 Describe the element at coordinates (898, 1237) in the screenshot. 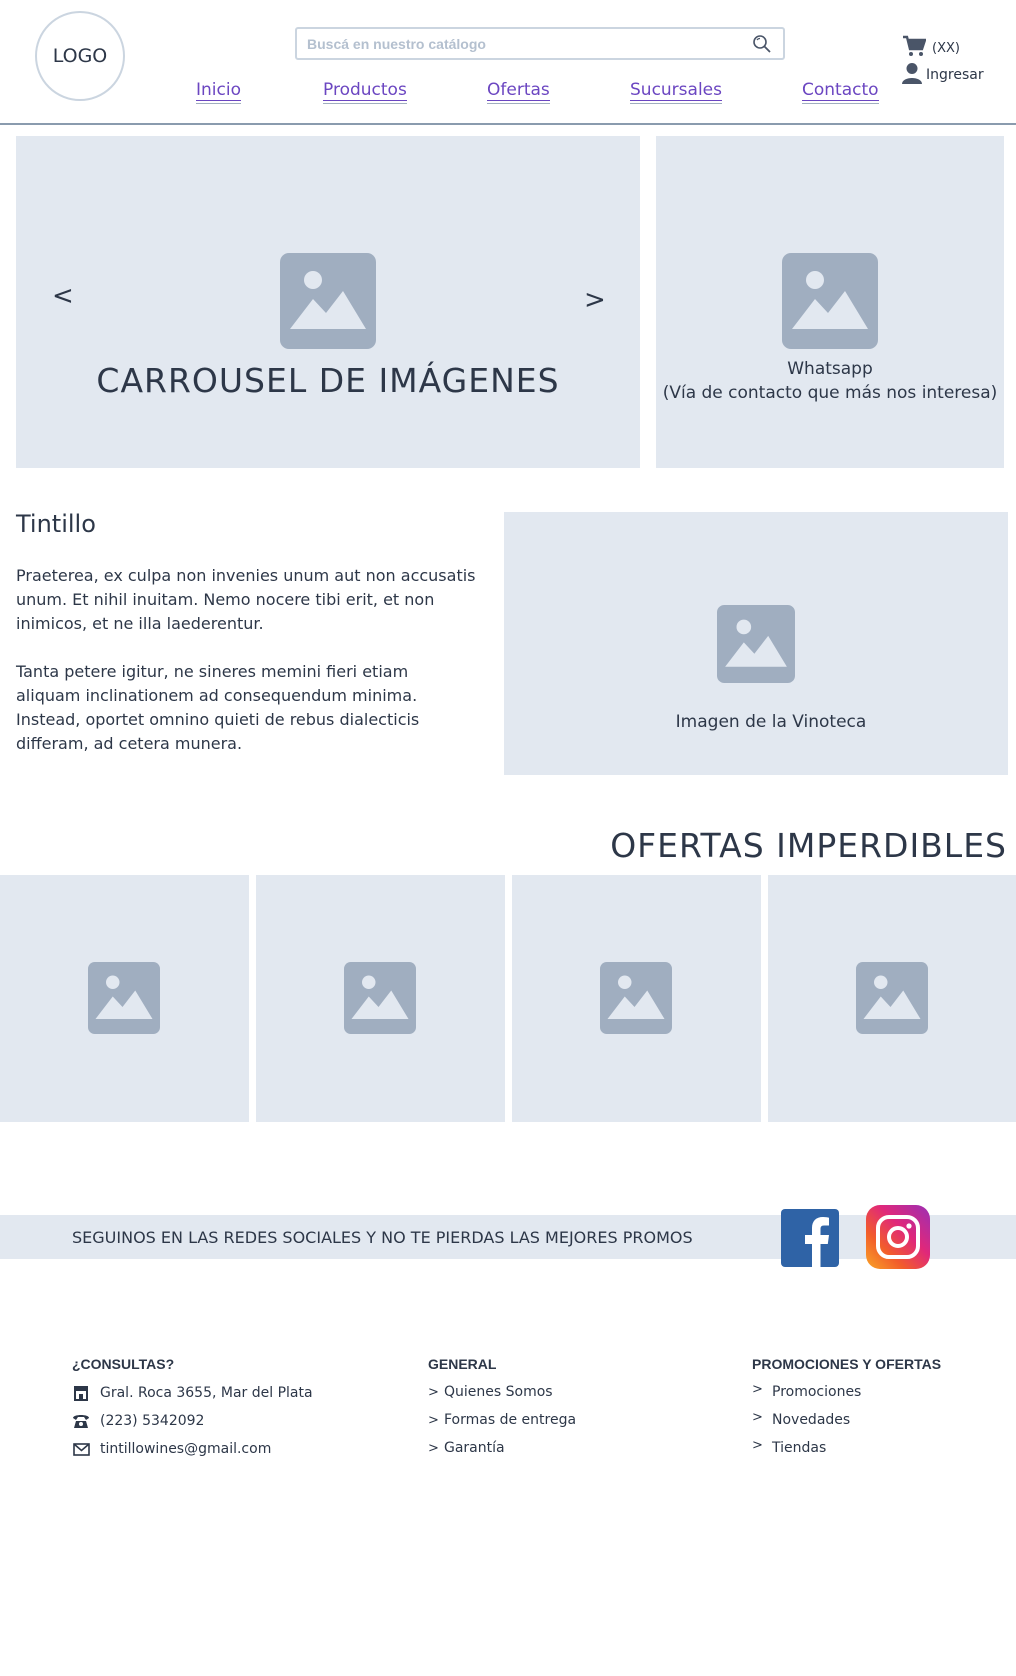

I see `instagram-icon` at that location.